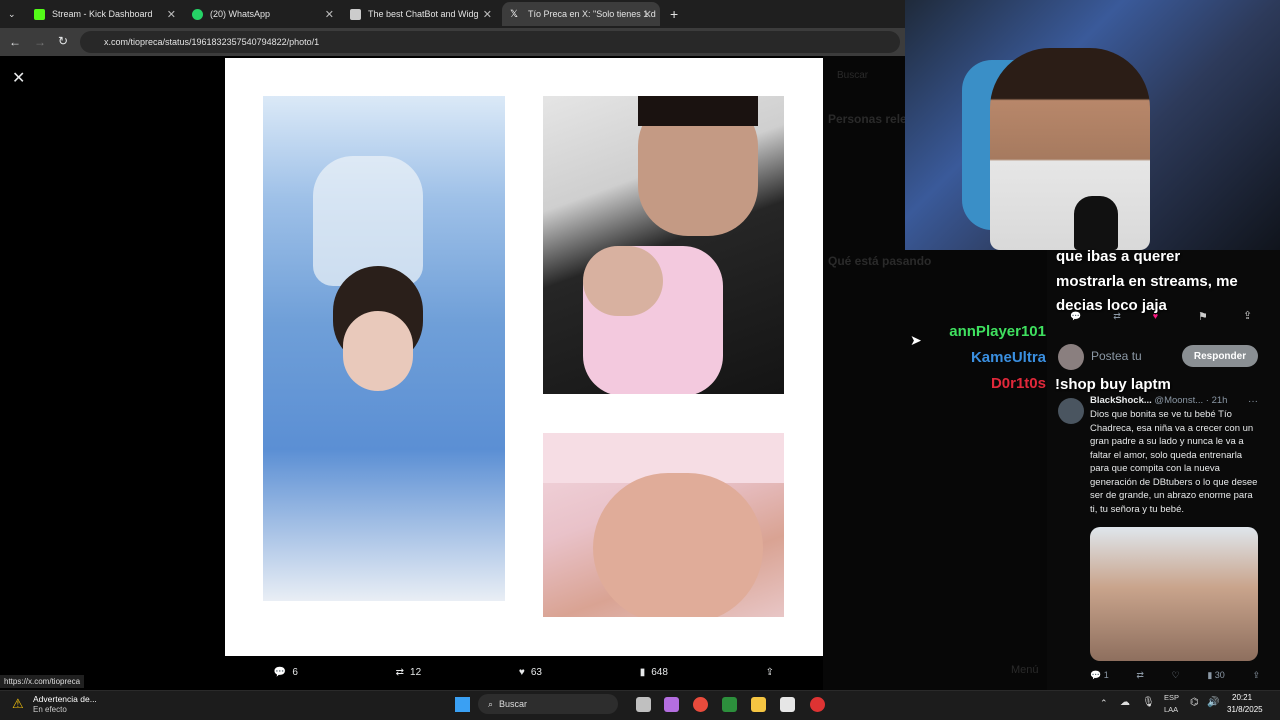 The width and height of the screenshot is (1280, 720). Describe the element at coordinates (1242, 697) in the screenshot. I see `clock-time: 20:21` at that location.